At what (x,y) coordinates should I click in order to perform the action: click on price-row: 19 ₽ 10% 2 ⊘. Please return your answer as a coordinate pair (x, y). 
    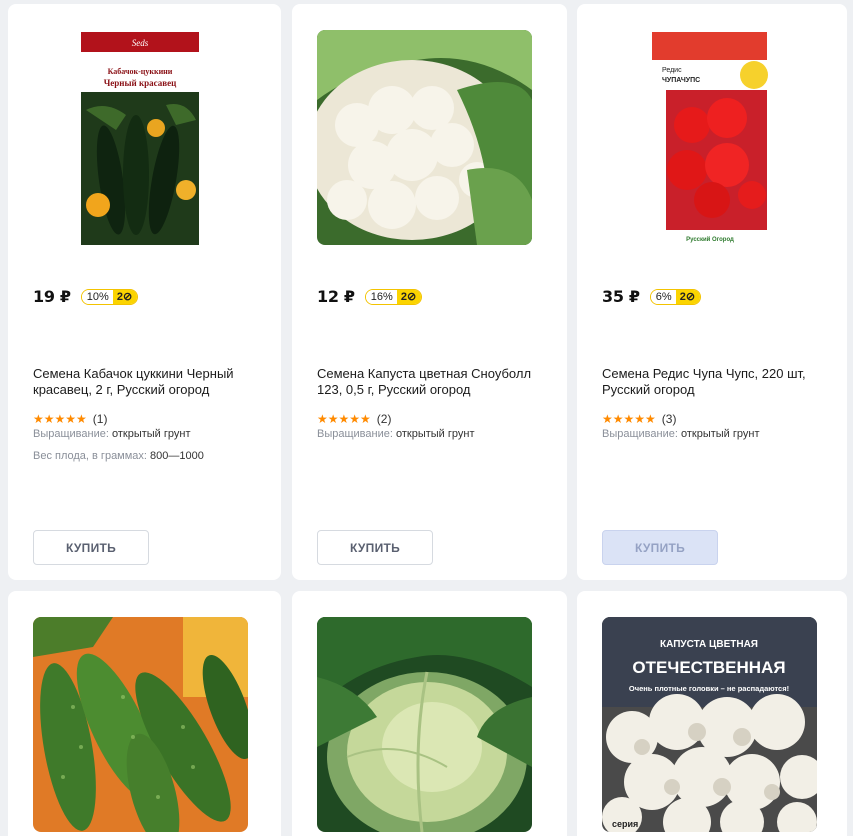
    Looking at the image, I should click on (86, 296).